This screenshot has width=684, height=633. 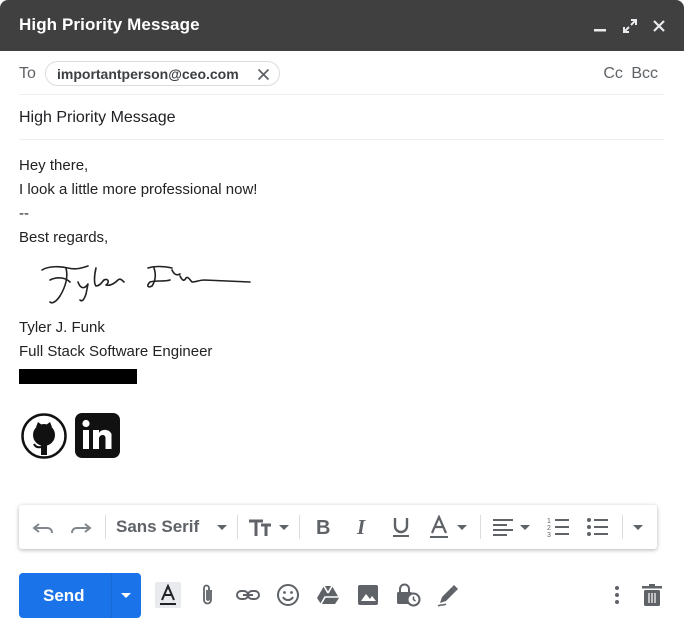 What do you see at coordinates (342, 25) in the screenshot?
I see `compose-header: High Priority Message` at bounding box center [342, 25].